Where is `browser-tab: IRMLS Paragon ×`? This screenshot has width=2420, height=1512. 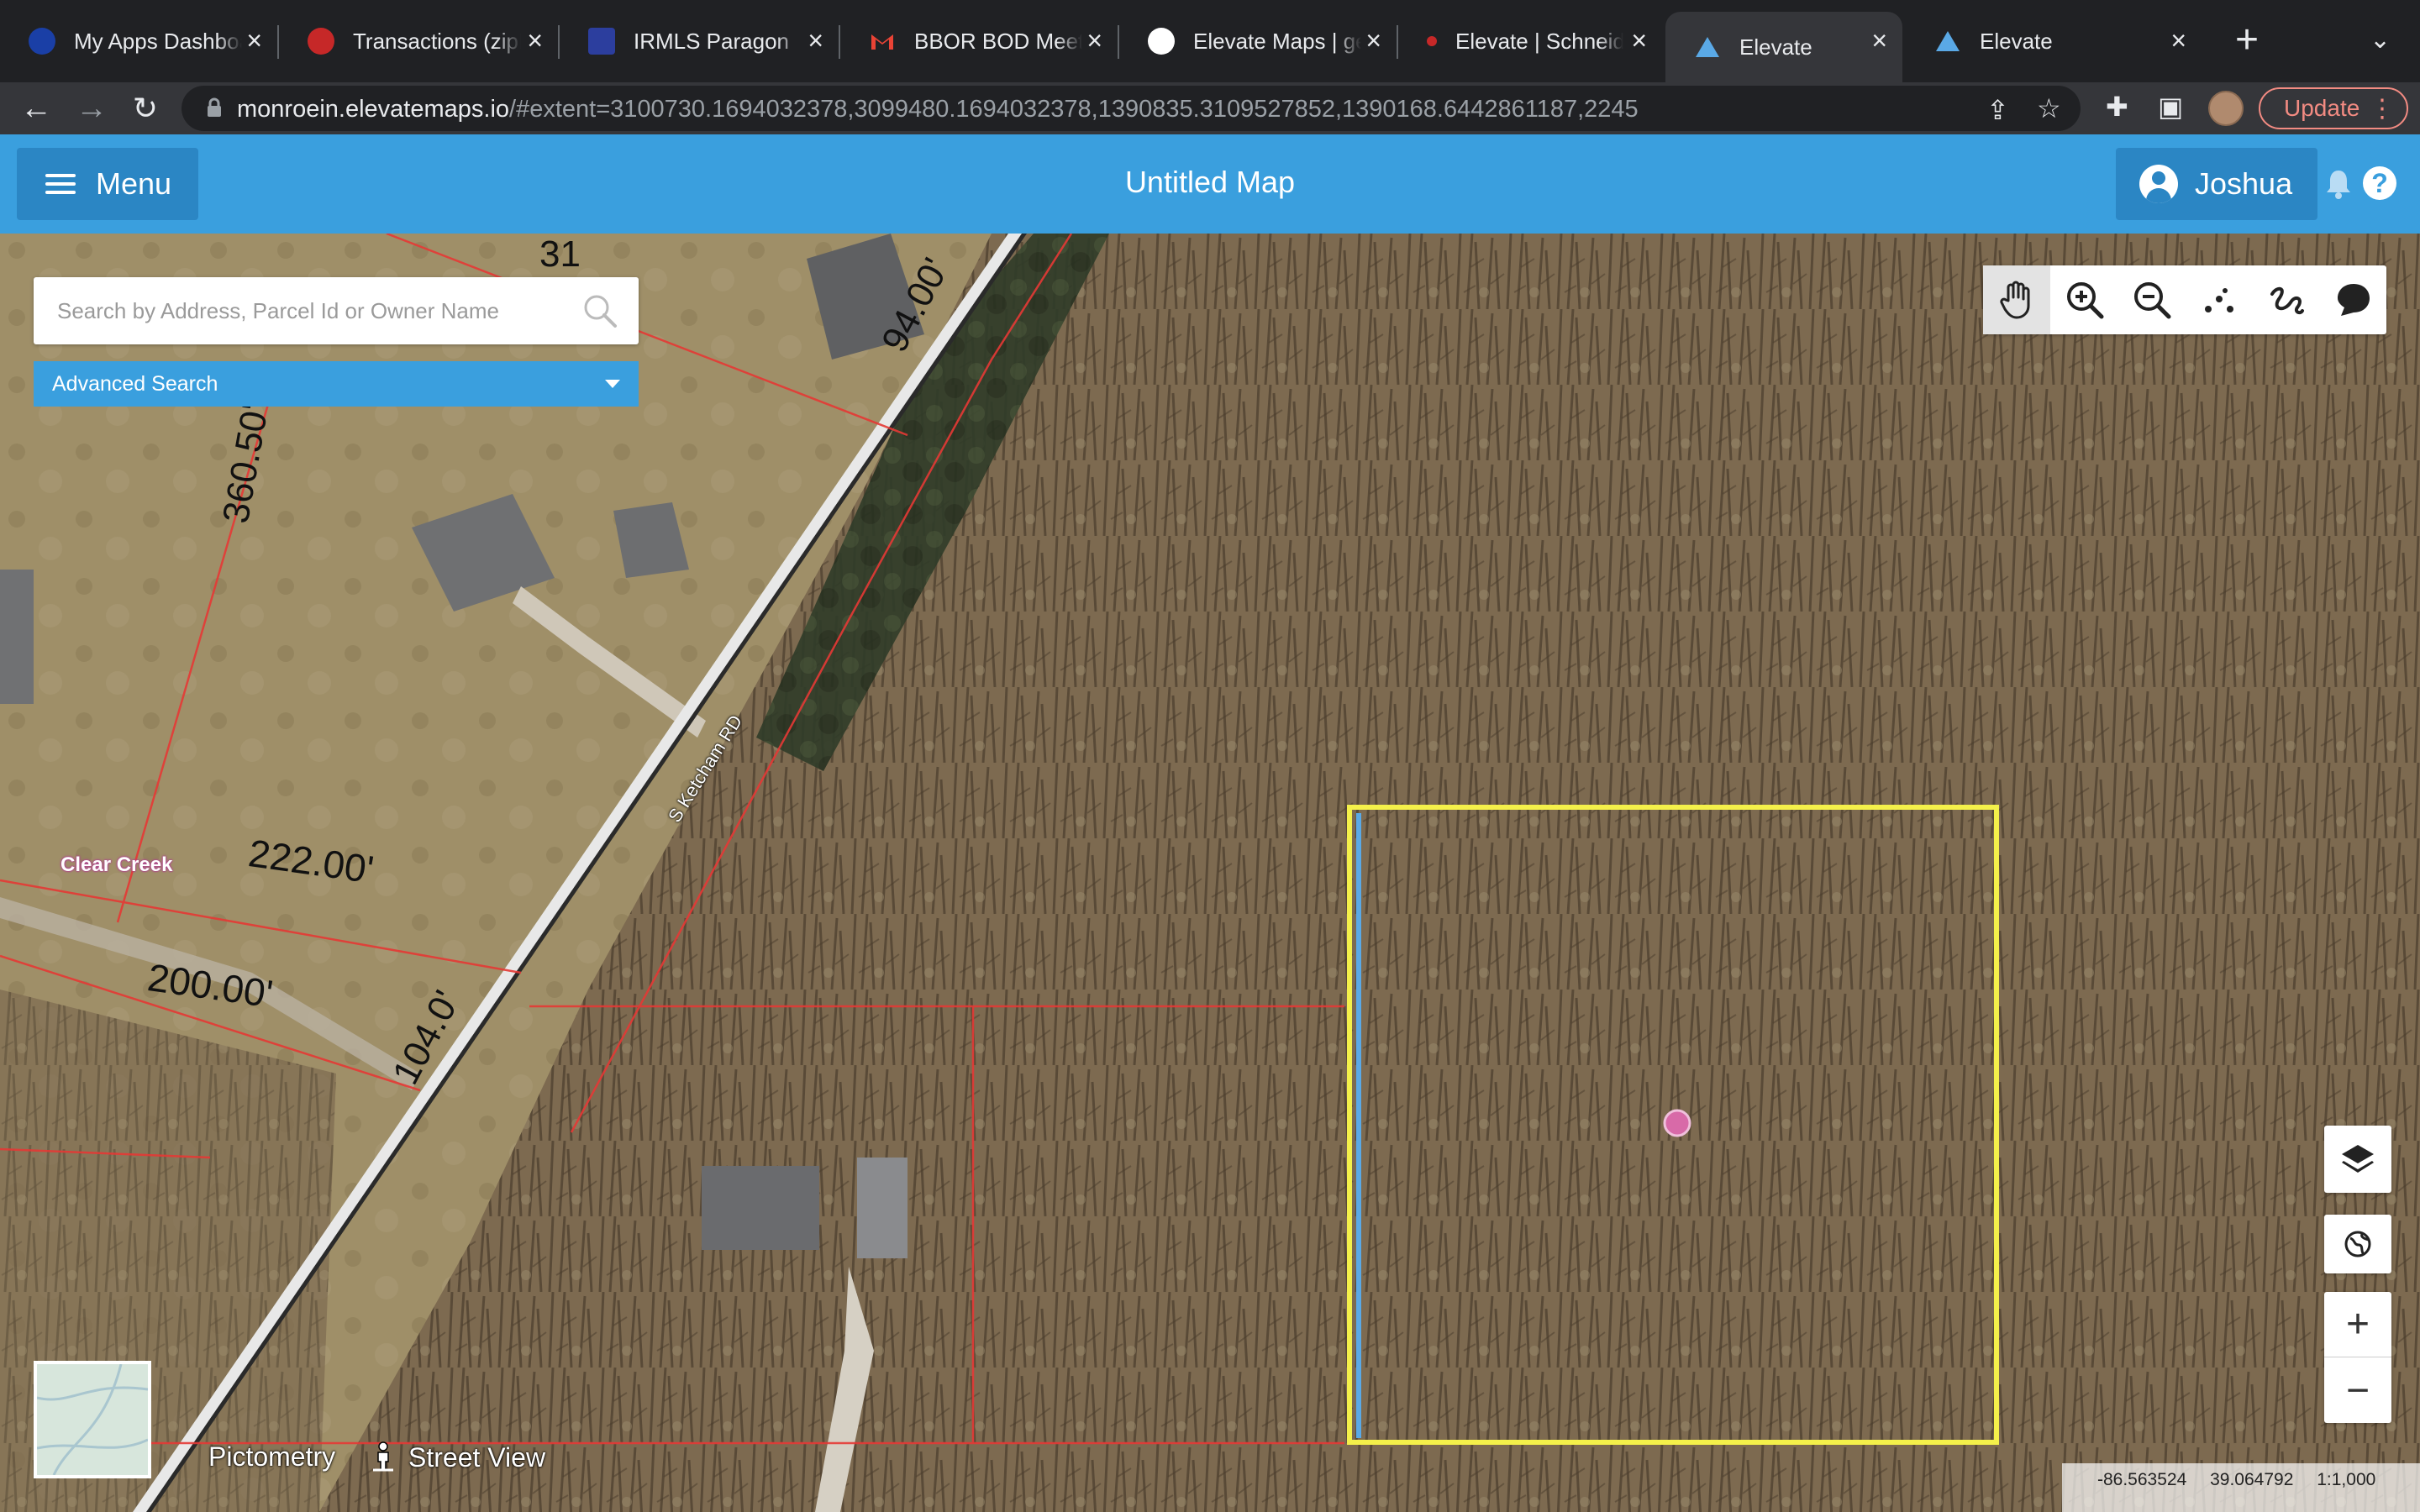
browser-tab: IRMLS Paragon × is located at coordinates (699, 41).